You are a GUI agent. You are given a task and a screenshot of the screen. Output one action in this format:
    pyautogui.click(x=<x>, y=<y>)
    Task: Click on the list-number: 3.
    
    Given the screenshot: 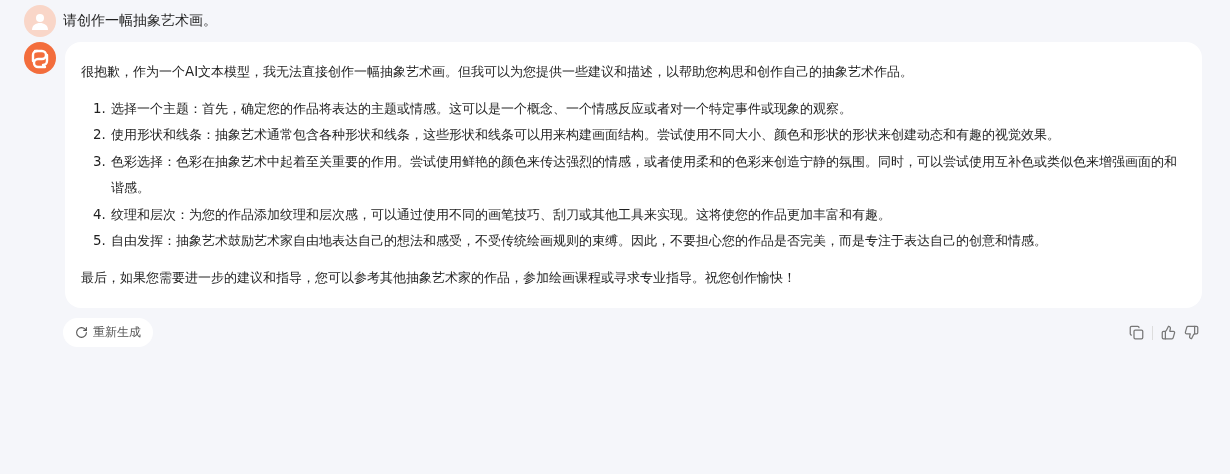 What is the action you would take?
    pyautogui.click(x=100, y=161)
    